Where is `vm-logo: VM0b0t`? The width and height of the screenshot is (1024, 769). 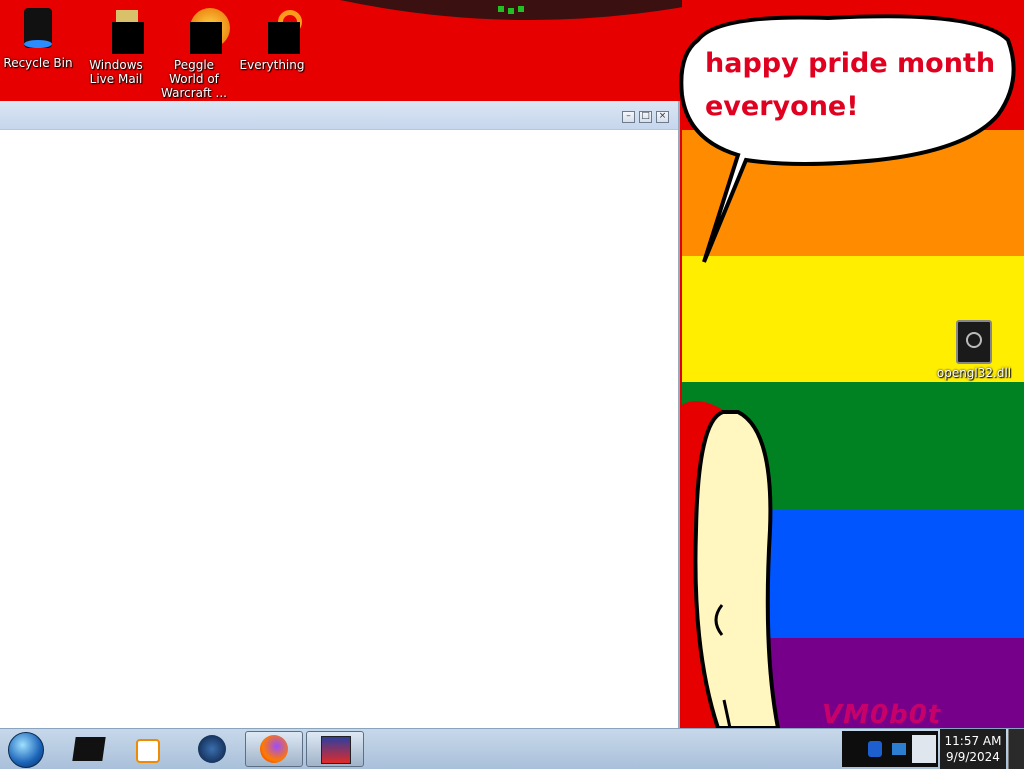
vm-logo: VM0b0t is located at coordinates (882, 715).